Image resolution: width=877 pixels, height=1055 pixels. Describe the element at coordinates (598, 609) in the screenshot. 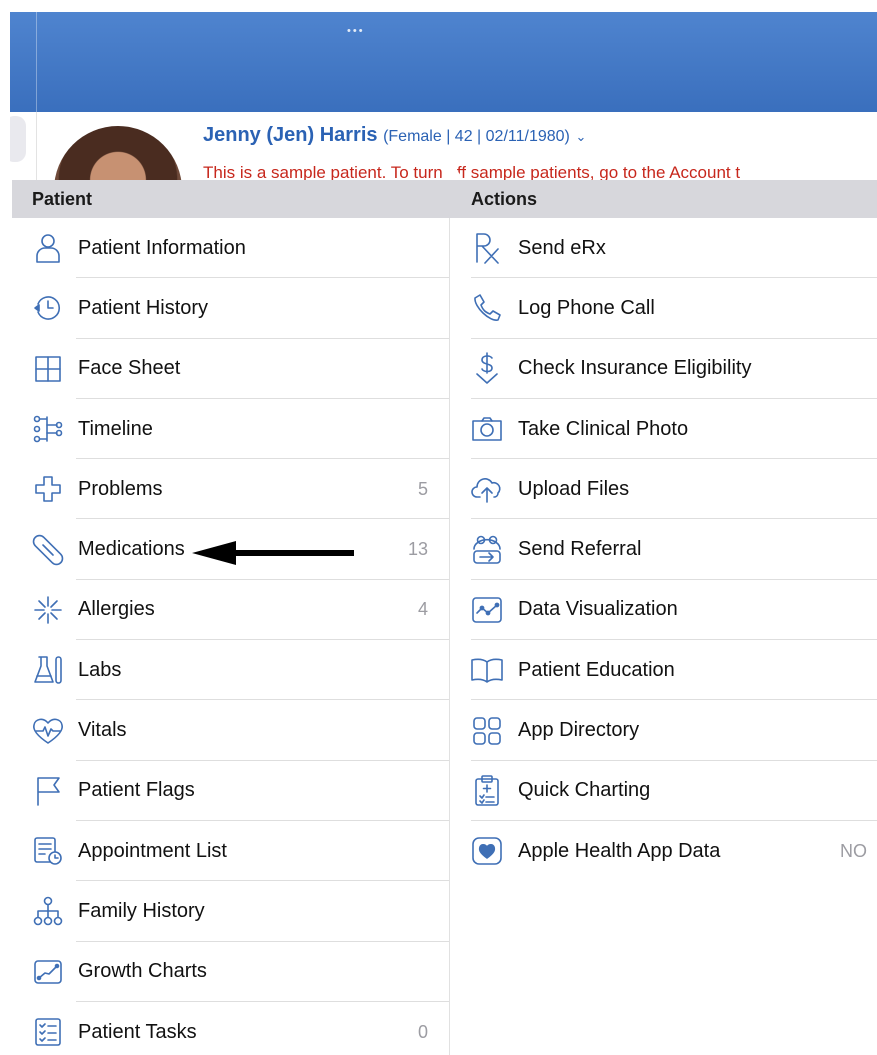

I see `menu-item-label: Data Visualization` at that location.